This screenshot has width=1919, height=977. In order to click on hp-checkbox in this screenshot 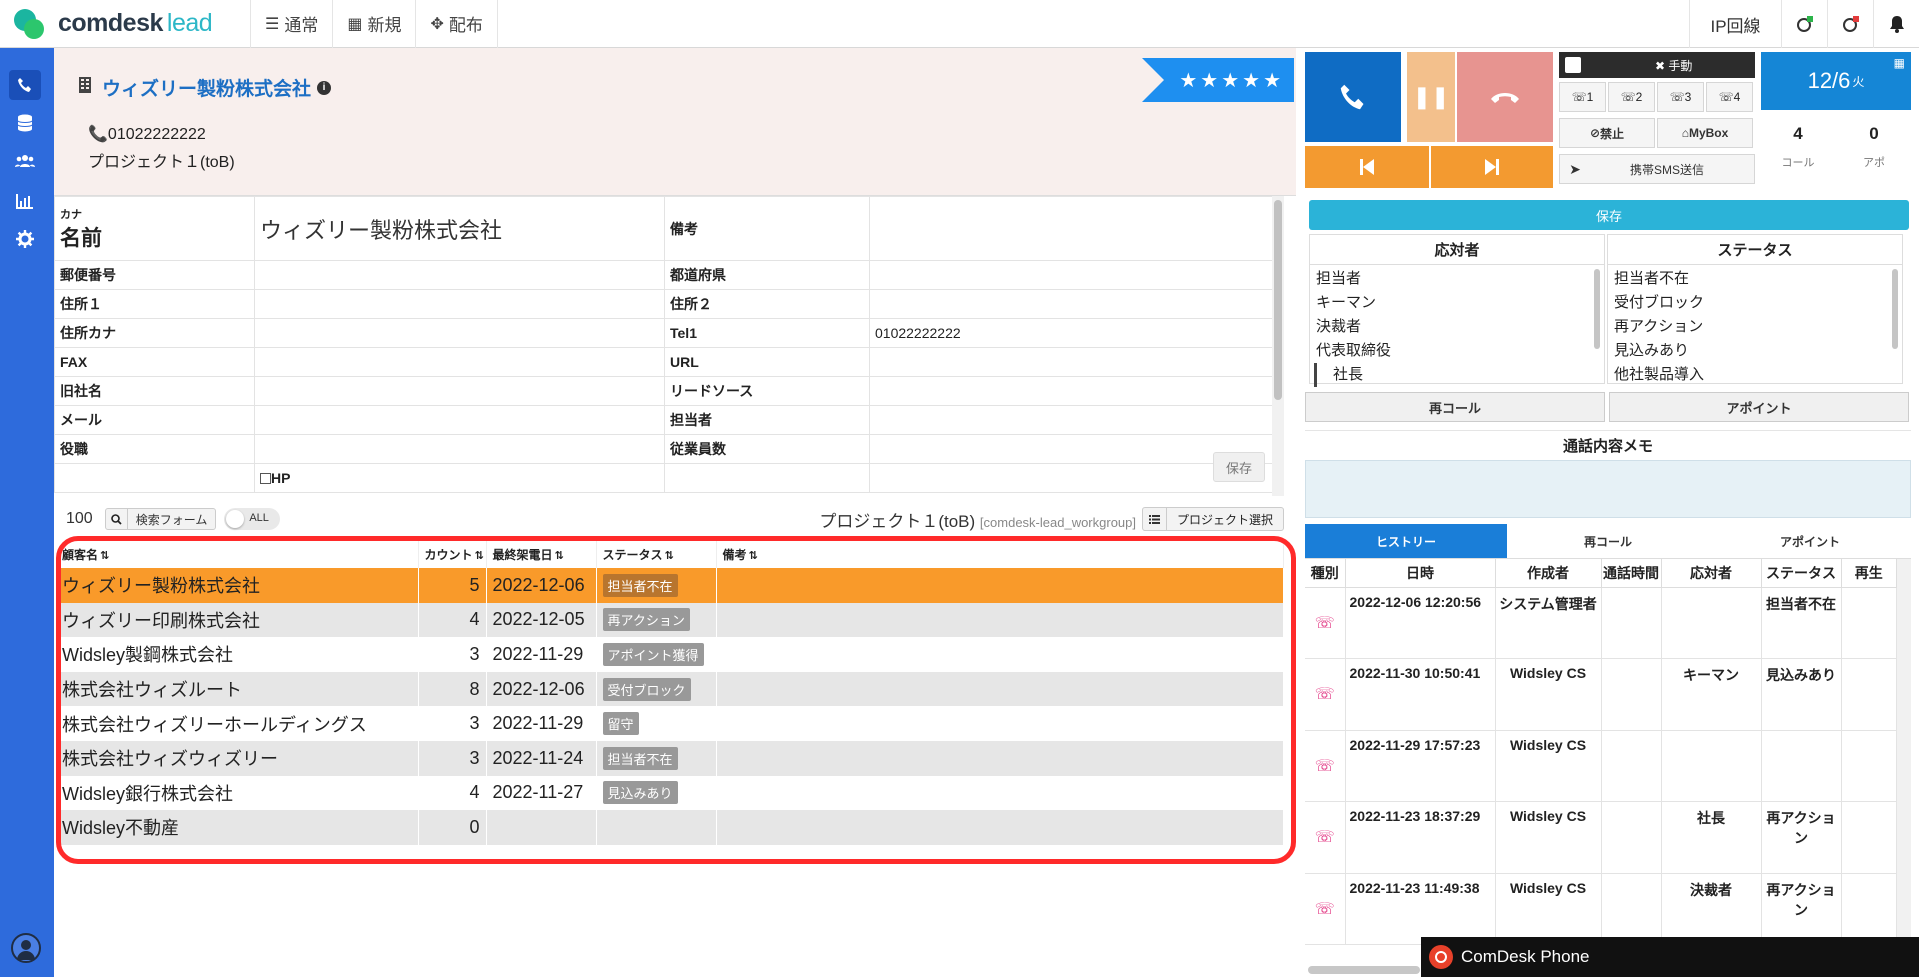, I will do `click(265, 478)`.